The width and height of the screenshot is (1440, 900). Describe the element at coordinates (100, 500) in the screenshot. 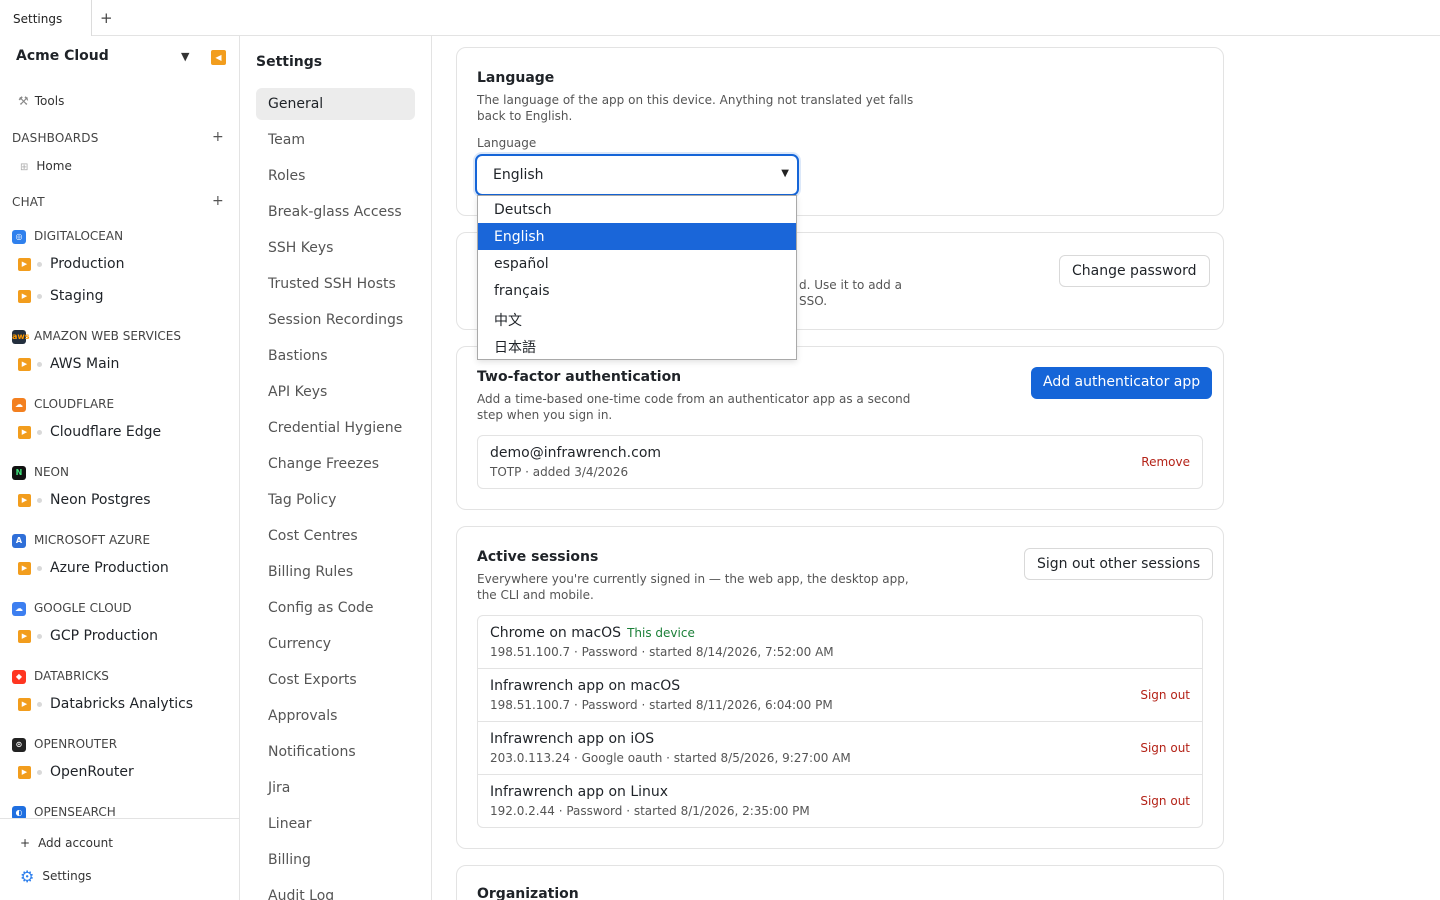

I see `account-label: Neon Postgres` at that location.